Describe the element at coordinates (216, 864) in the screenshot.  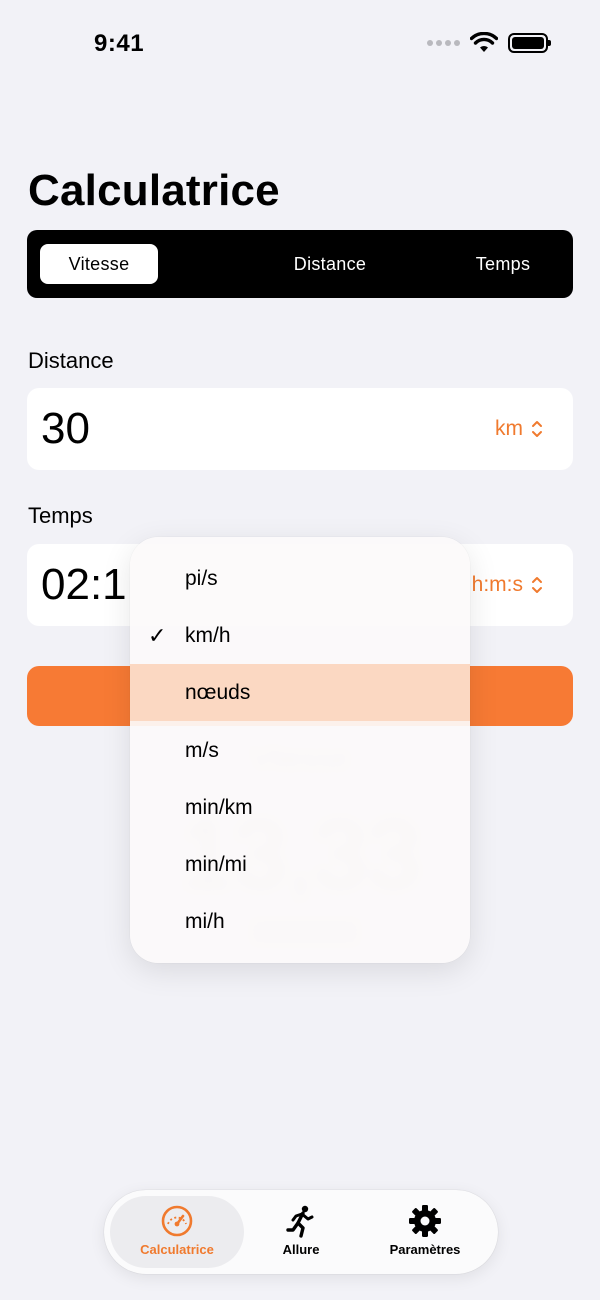
I see `menu-item-label: min/mi` at that location.